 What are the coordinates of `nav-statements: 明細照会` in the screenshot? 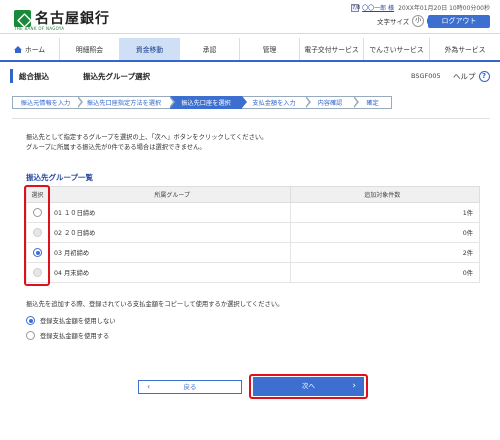 It's located at (90, 49).